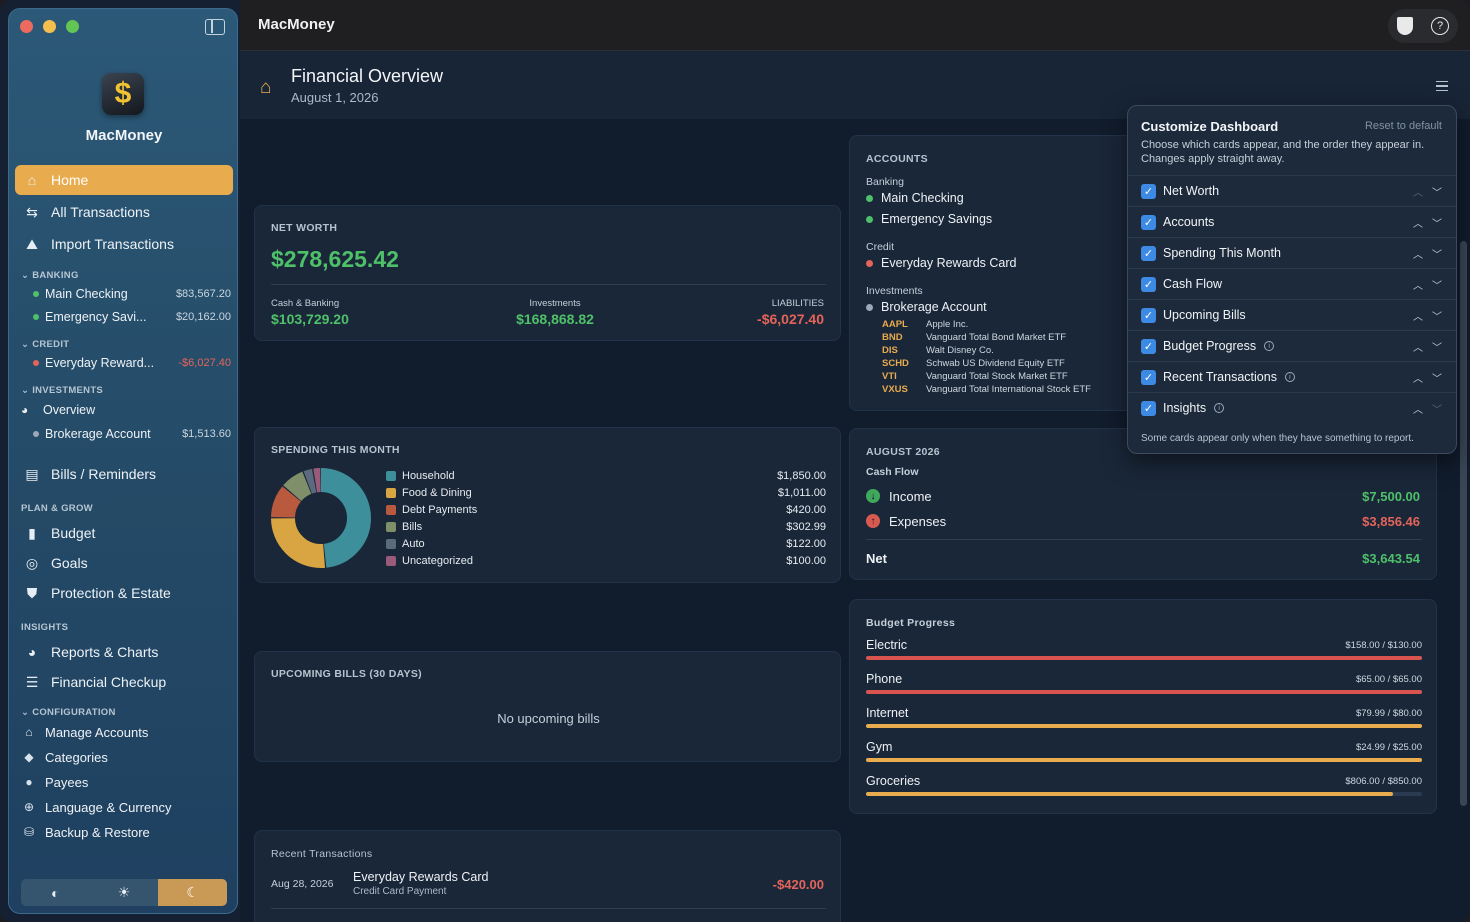 The width and height of the screenshot is (1470, 922). I want to click on sidebar-item-backup-restore: ⛁ Backup & Restore, so click(126, 832).